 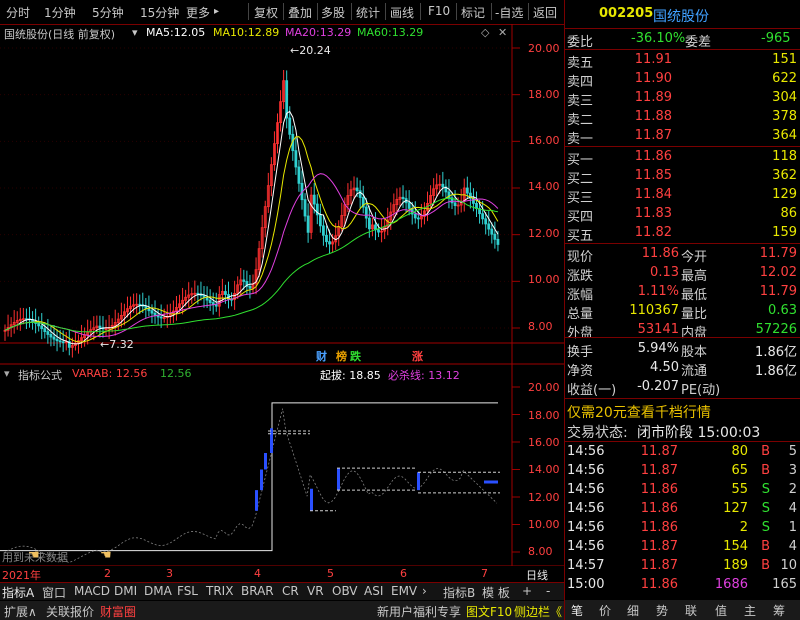 What do you see at coordinates (341, 356) in the screenshot?
I see `tag-board: 榜` at bounding box center [341, 356].